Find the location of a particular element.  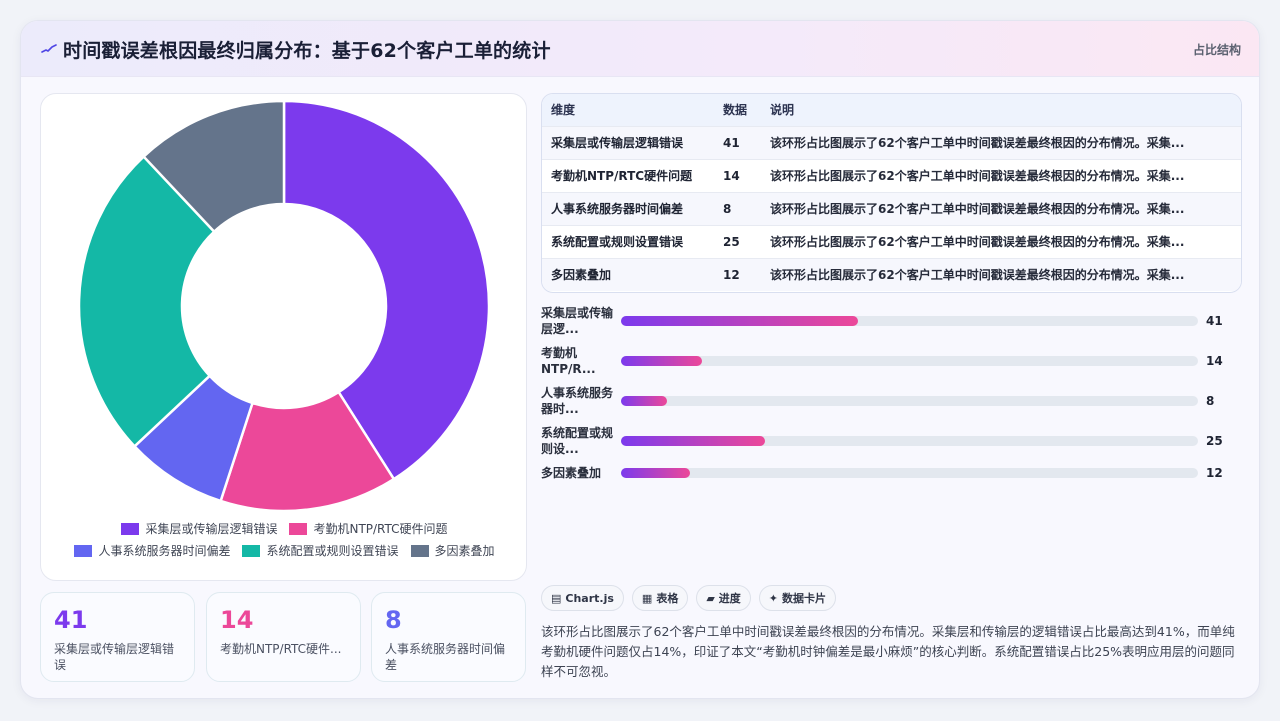

progress-row: 采集层或传输层逻... 41 is located at coordinates (891, 321).